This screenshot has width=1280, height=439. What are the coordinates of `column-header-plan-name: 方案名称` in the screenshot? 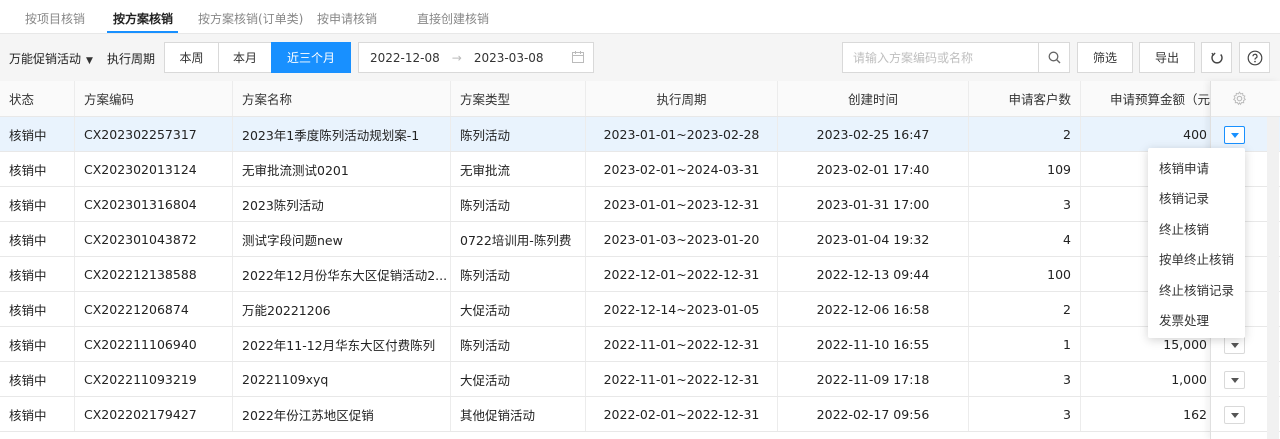 It's located at (342, 98).